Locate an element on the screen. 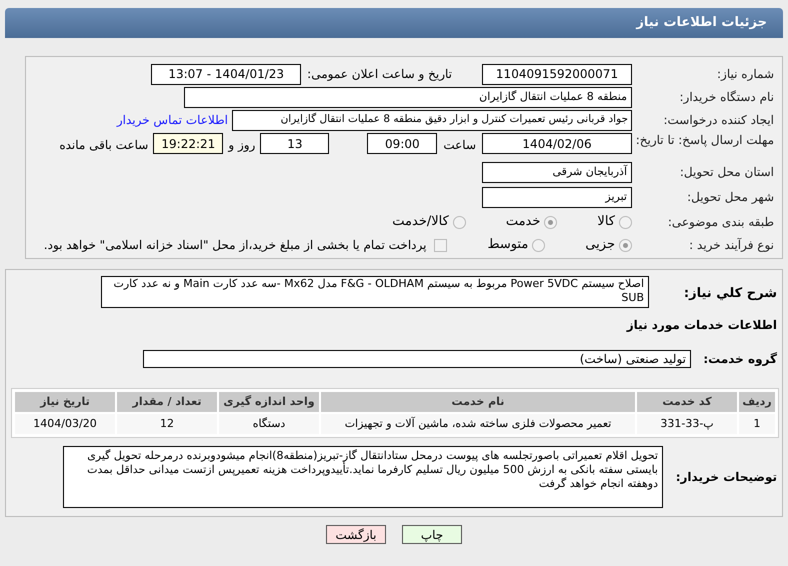 Image resolution: width=788 pixels, height=566 pixels. field-label: استان محل تحویل: is located at coordinates (726, 172).